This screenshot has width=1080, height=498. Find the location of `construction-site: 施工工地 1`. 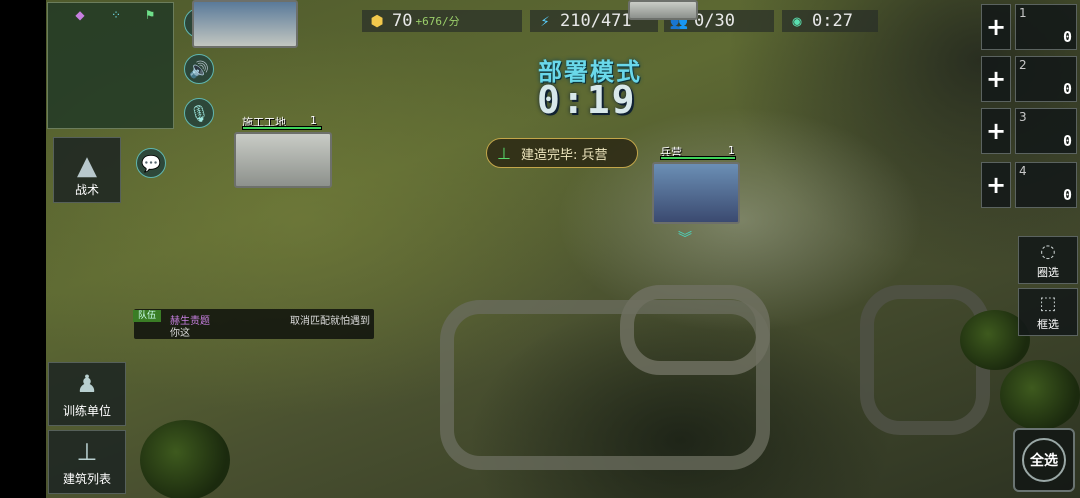

construction-site: 施工工地 1 is located at coordinates (287, 152).